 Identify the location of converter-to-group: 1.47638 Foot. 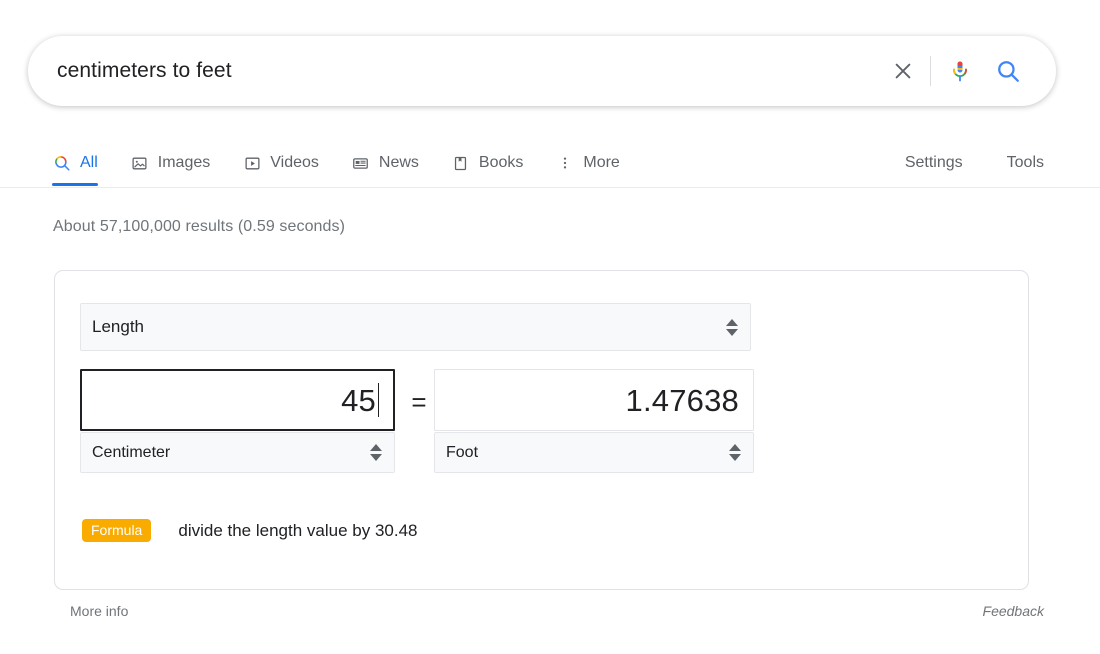
(594, 421).